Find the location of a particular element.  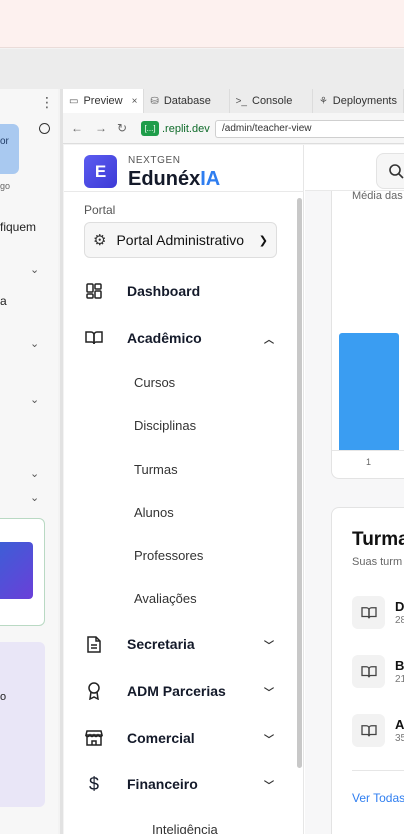

monitor-icon: ▭ is located at coordinates (74, 101).